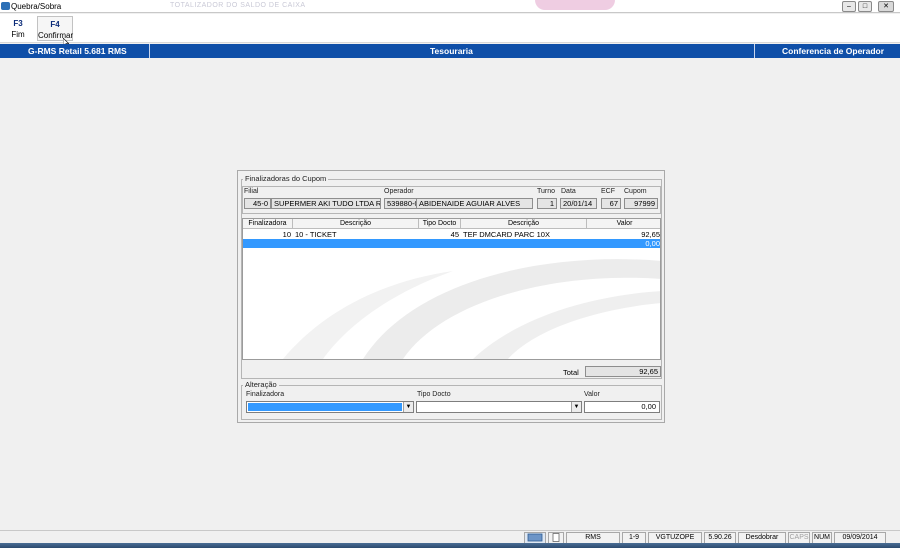 Image resolution: width=900 pixels, height=548 pixels. Describe the element at coordinates (886, 6) in the screenshot. I see `close-button: ✕` at that location.